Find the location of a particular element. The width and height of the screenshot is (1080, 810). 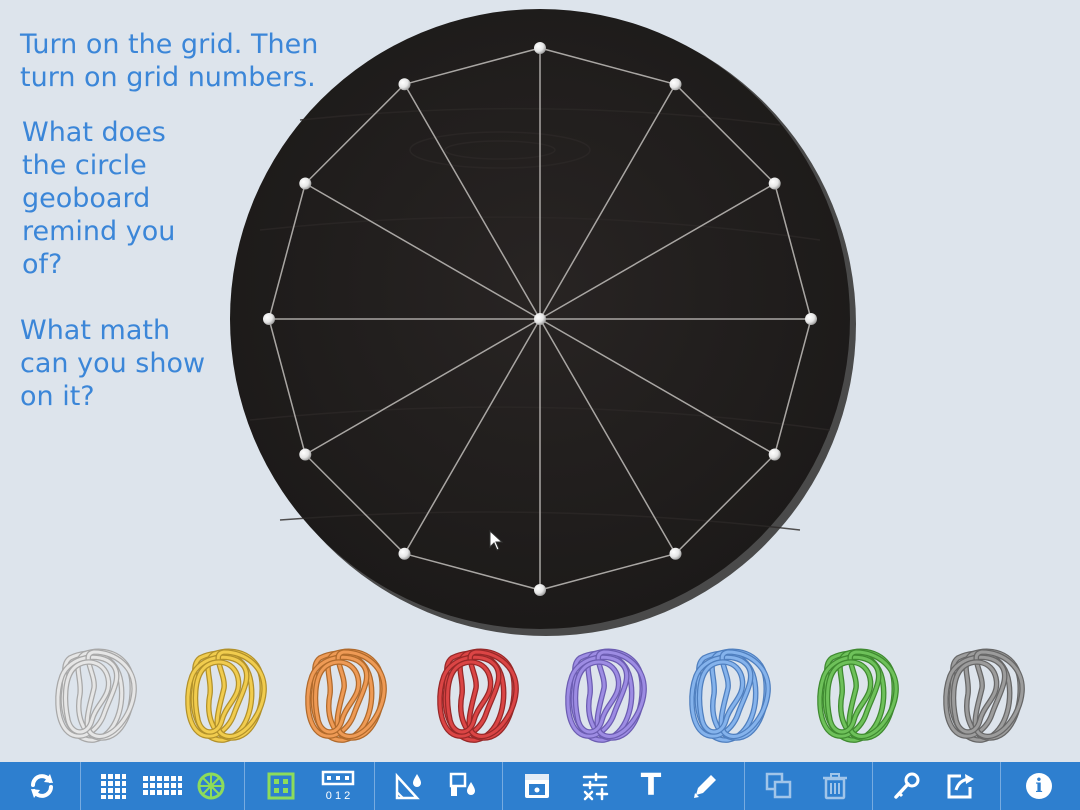

info-icon: i is located at coordinates (1039, 786).